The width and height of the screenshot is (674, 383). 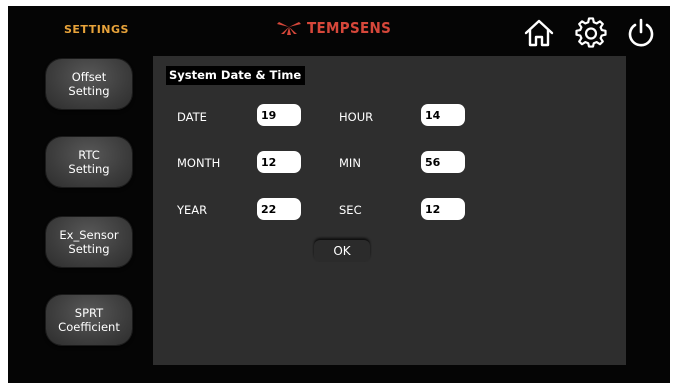 What do you see at coordinates (89, 162) in the screenshot?
I see `rtc-setting-button: RTC Setting` at bounding box center [89, 162].